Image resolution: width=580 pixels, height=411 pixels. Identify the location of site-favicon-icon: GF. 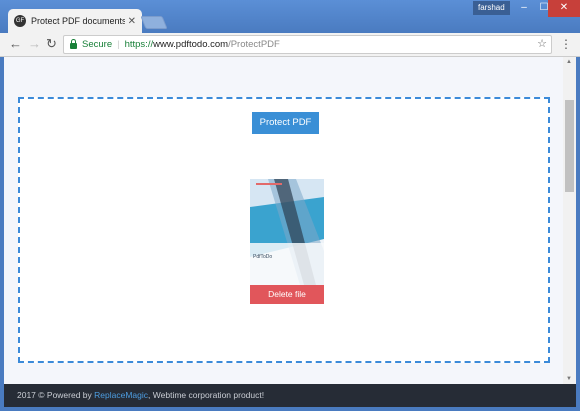
(20, 21).